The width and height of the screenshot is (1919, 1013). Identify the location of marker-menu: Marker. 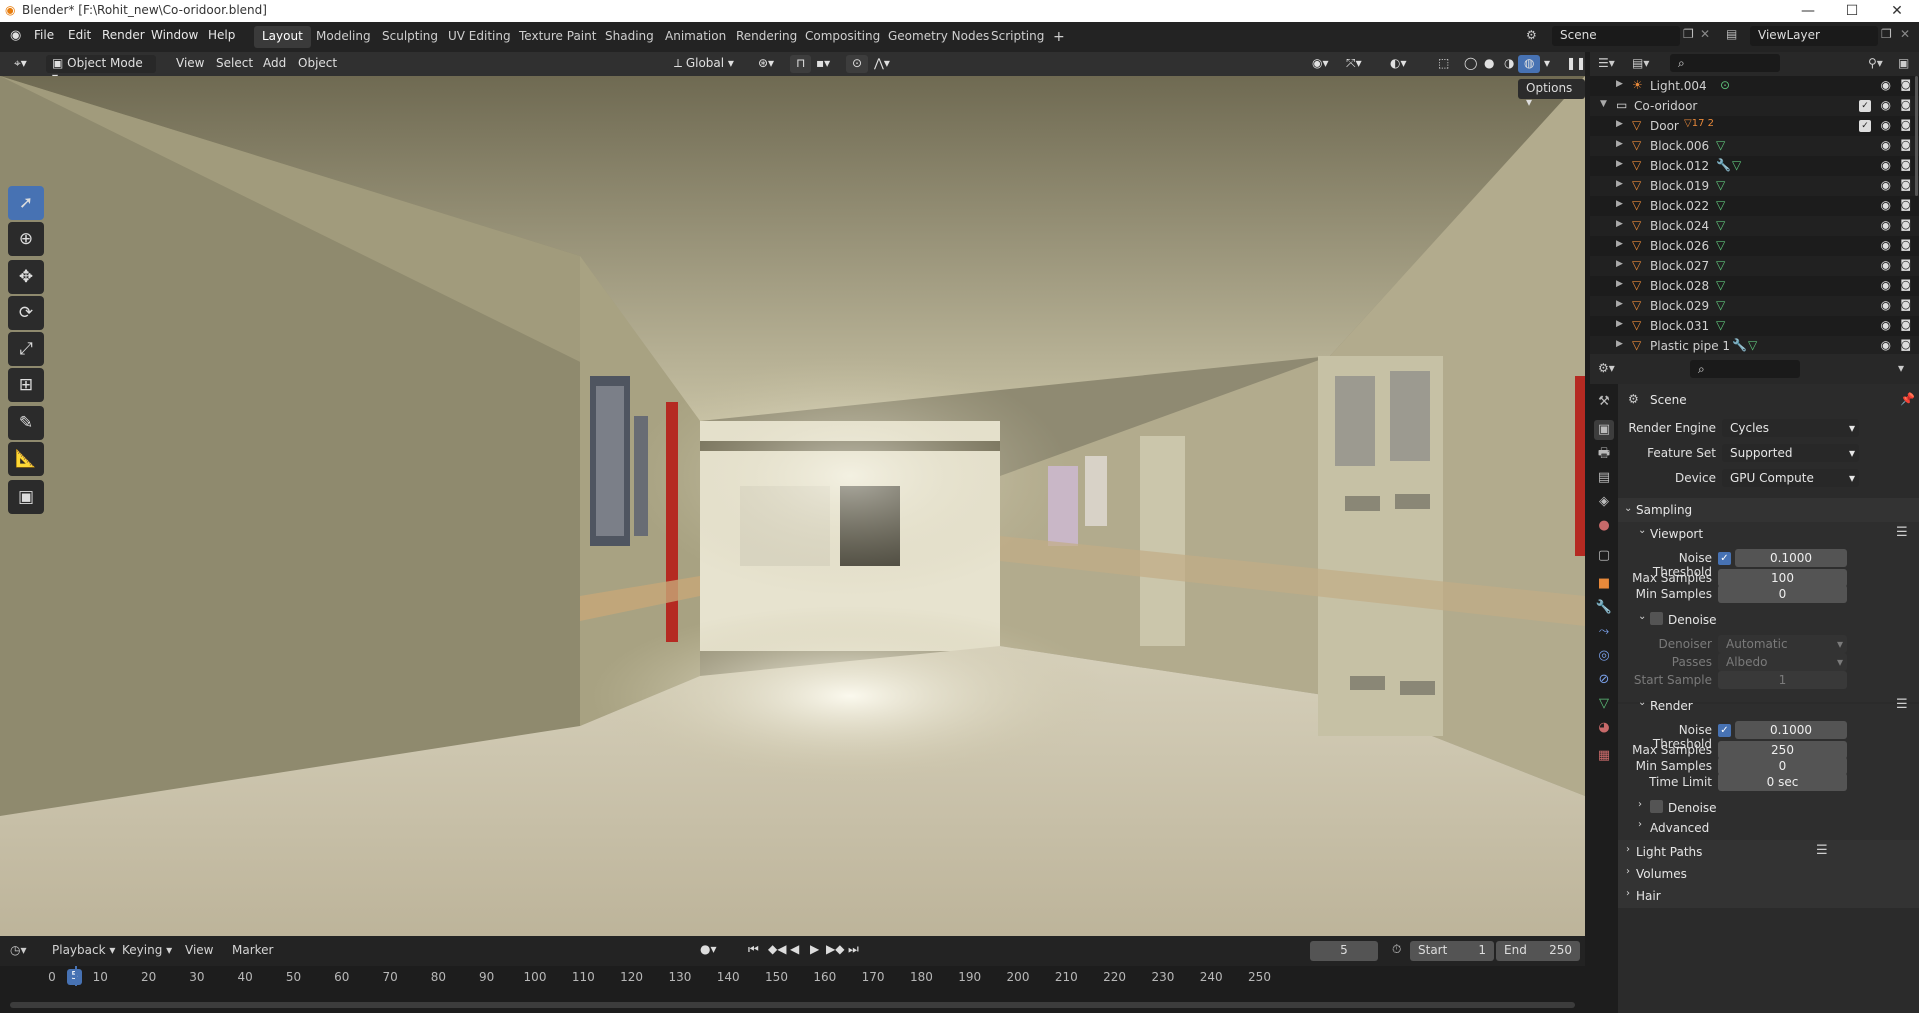
(252, 950).